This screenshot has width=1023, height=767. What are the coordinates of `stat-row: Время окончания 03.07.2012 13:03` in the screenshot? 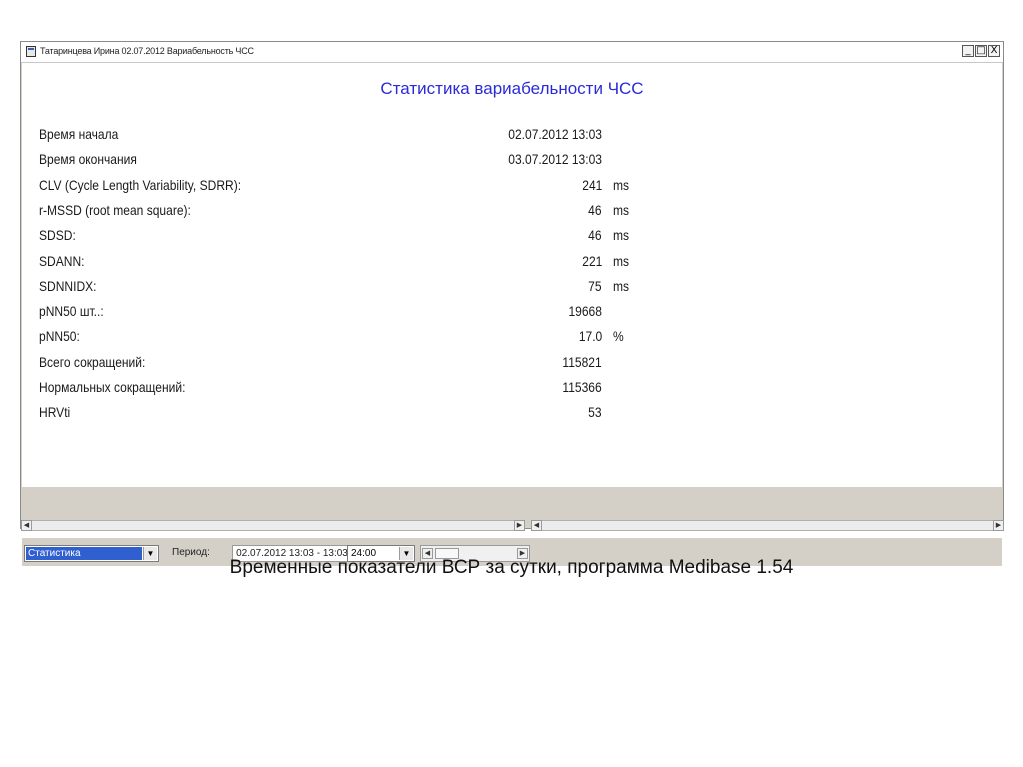 It's located at (512, 160).